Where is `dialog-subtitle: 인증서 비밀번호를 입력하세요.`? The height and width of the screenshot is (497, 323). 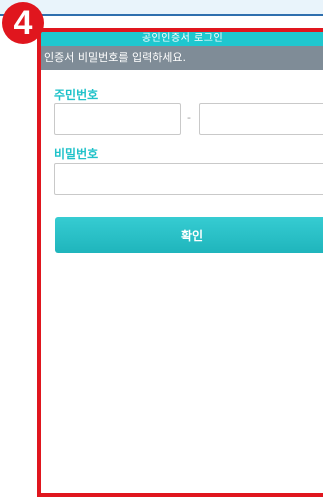 dialog-subtitle: 인증서 비밀번호를 입력하세요. is located at coordinates (182, 58).